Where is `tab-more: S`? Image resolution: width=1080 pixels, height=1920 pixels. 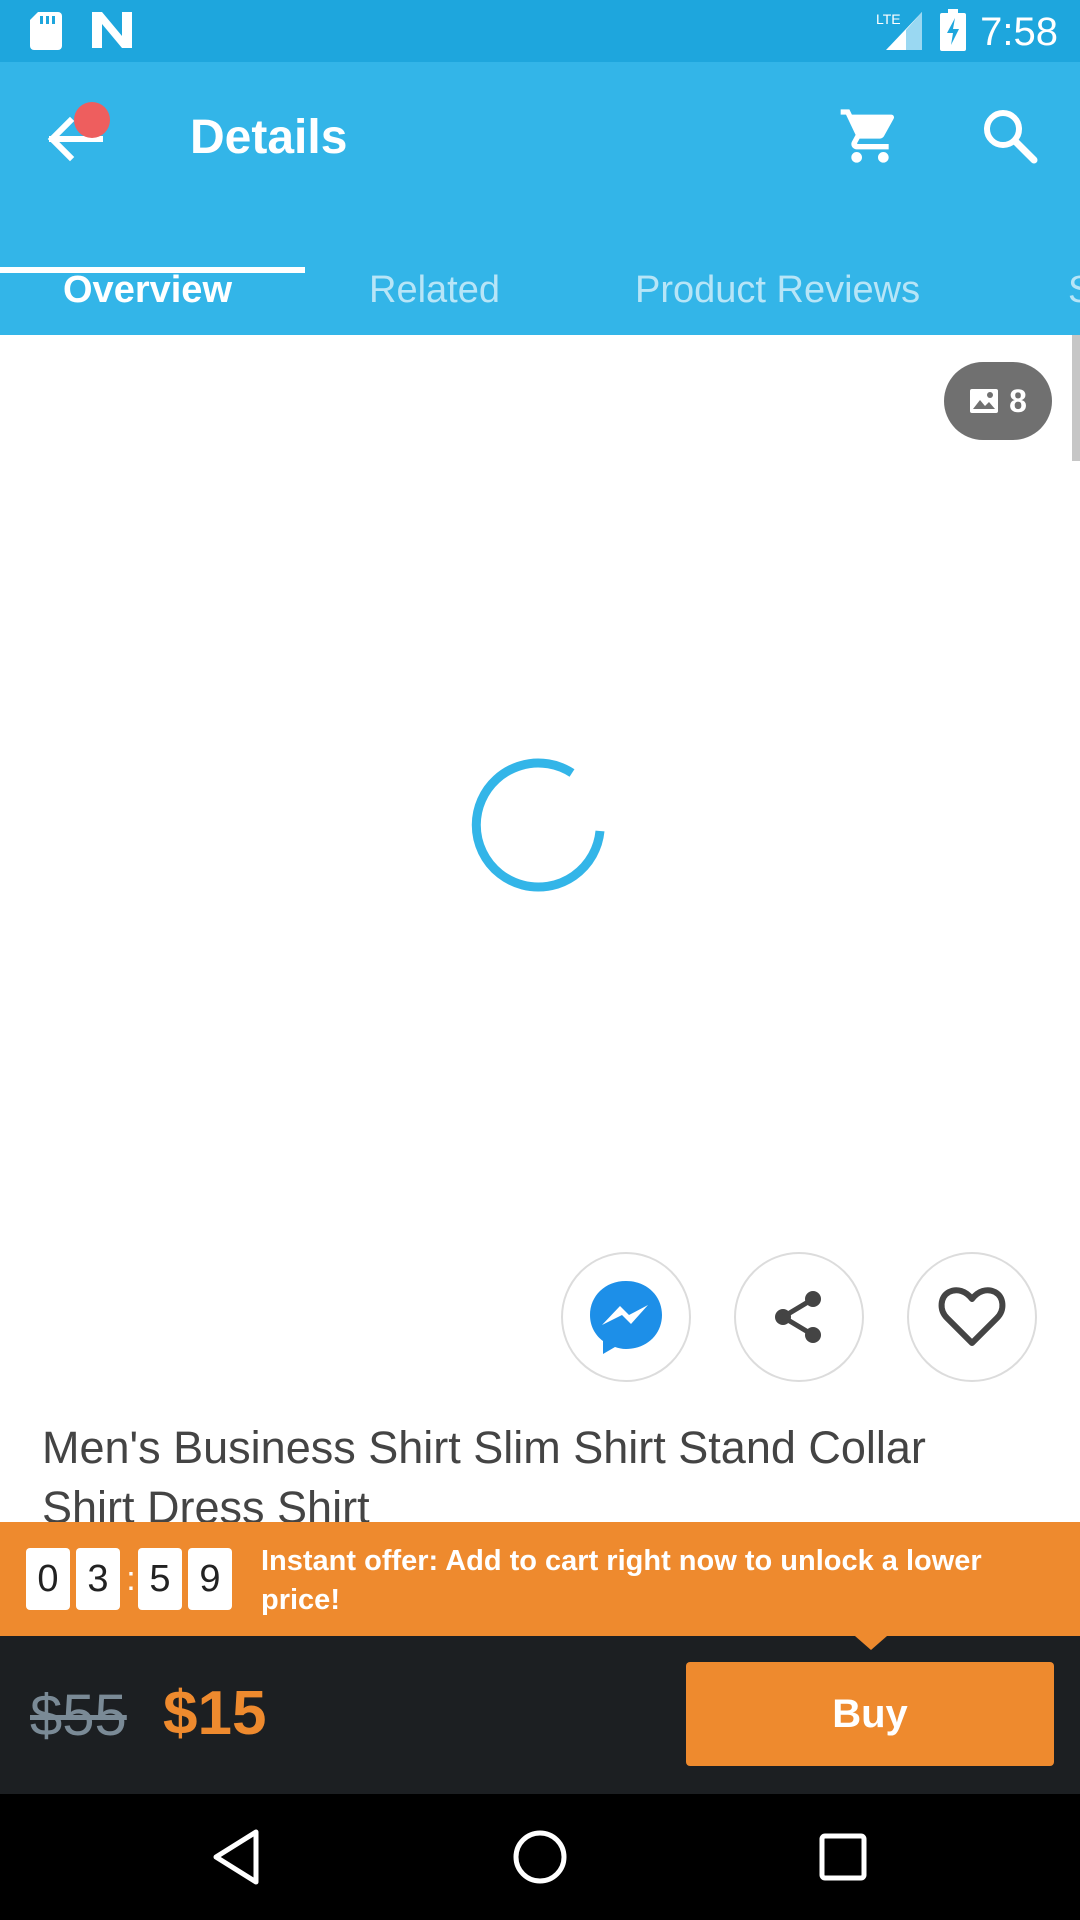
tab-more: S is located at coordinates (1074, 290).